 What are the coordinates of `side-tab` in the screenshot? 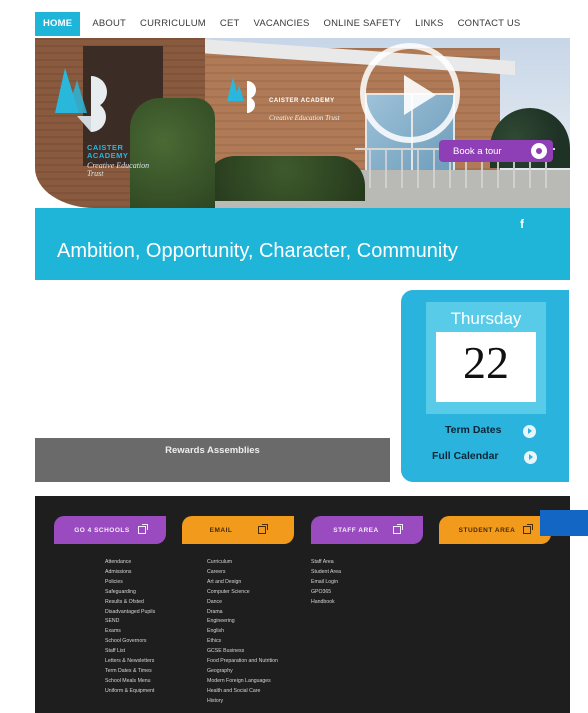 It's located at (564, 523).